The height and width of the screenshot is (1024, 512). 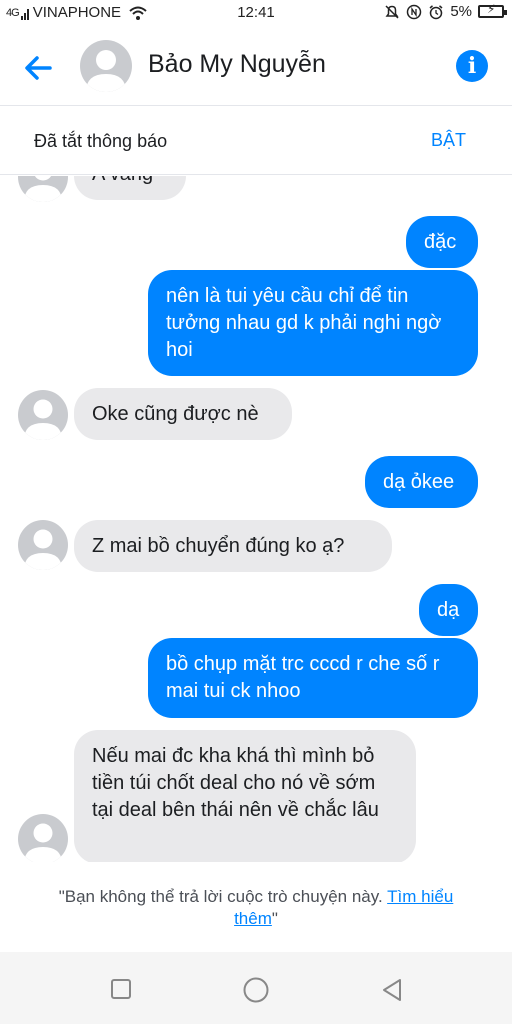 What do you see at coordinates (183, 414) in the screenshot?
I see `incoming-message: Oke cũng được nè` at bounding box center [183, 414].